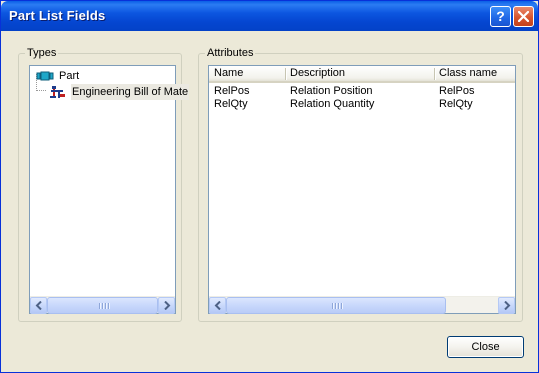 This screenshot has width=539, height=373. I want to click on title-bar: Part List Fields ?, so click(269, 16).